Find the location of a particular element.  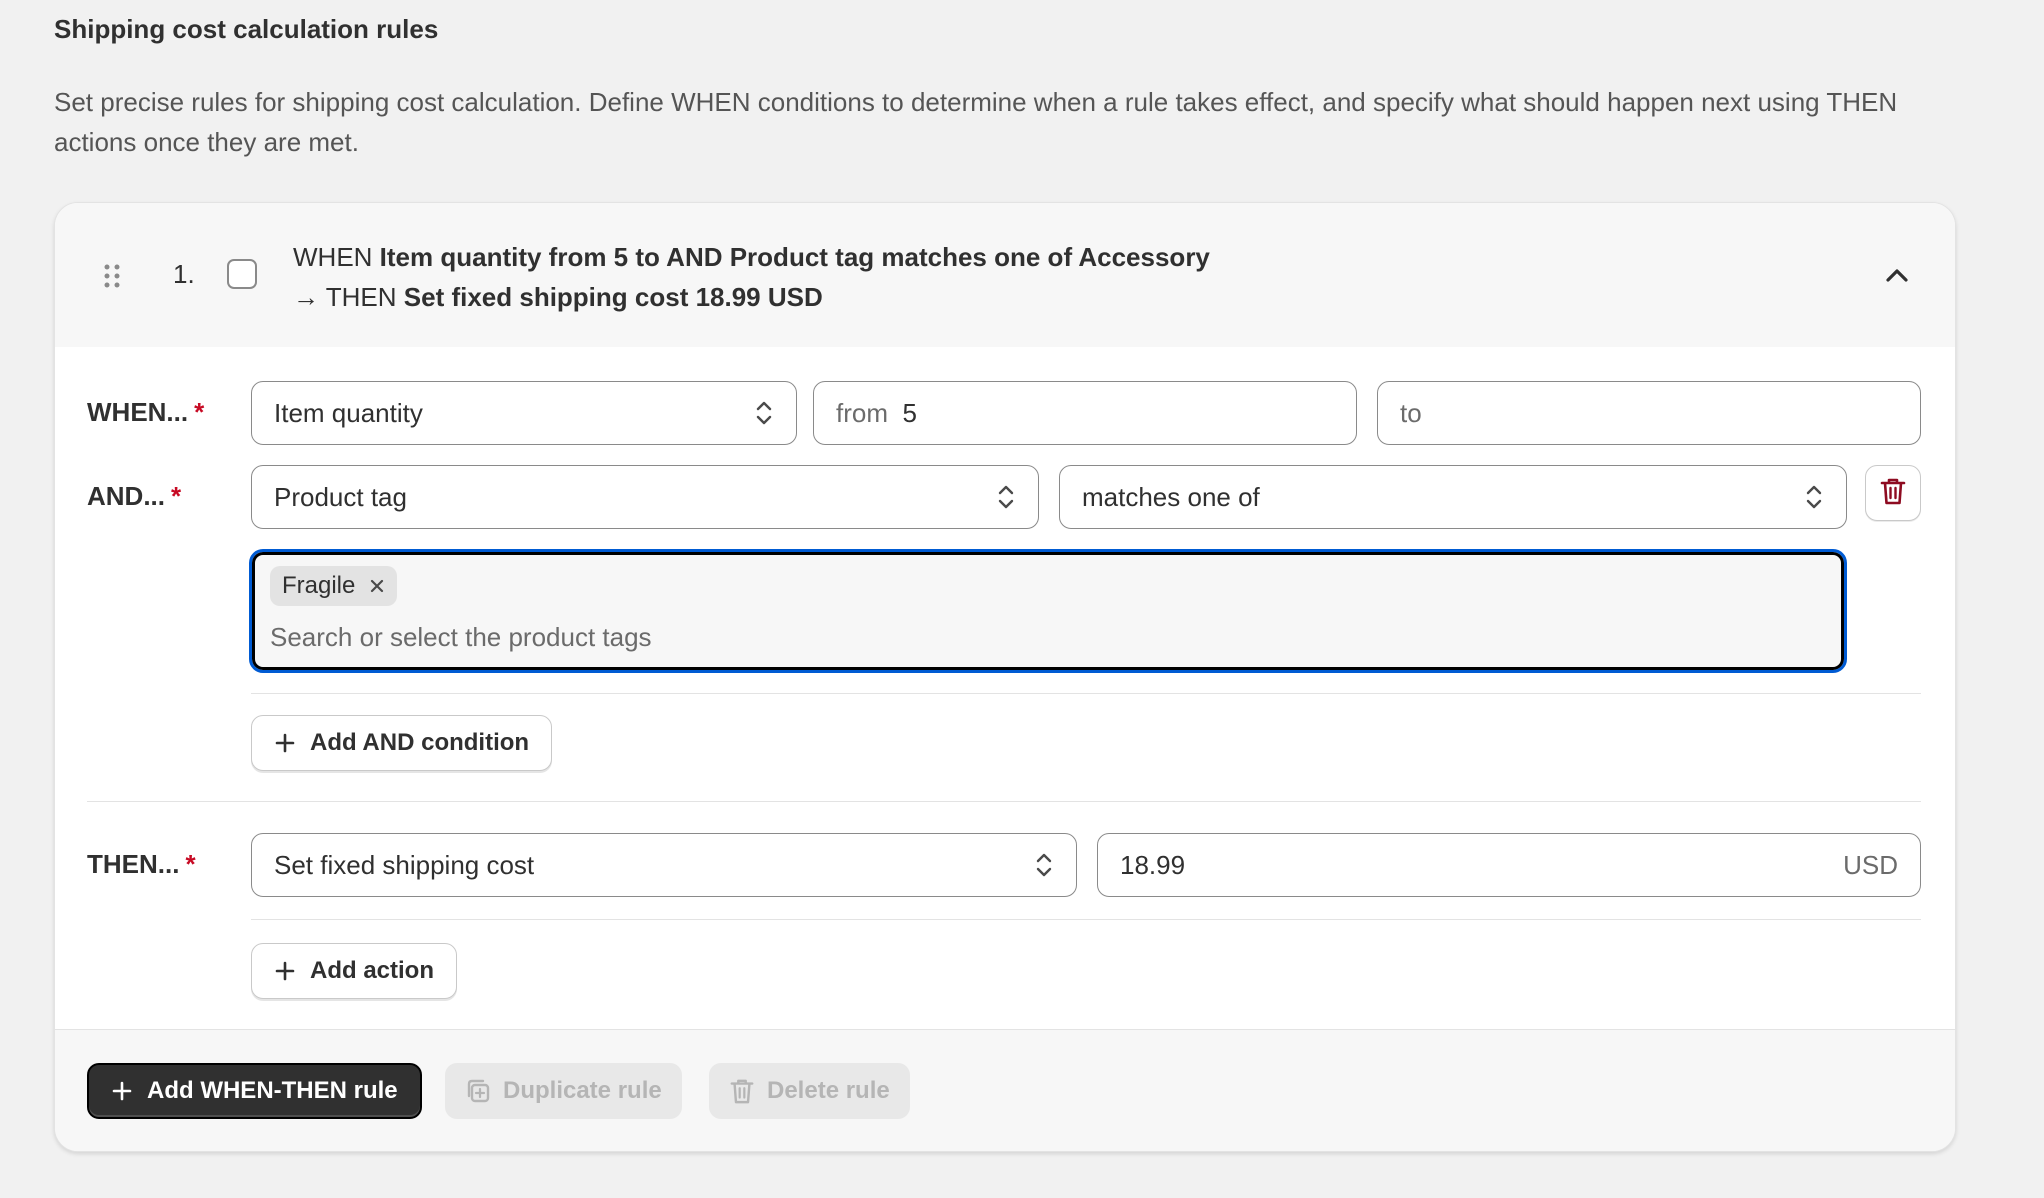

delete-rule-button: Delete rule is located at coordinates (809, 1091).